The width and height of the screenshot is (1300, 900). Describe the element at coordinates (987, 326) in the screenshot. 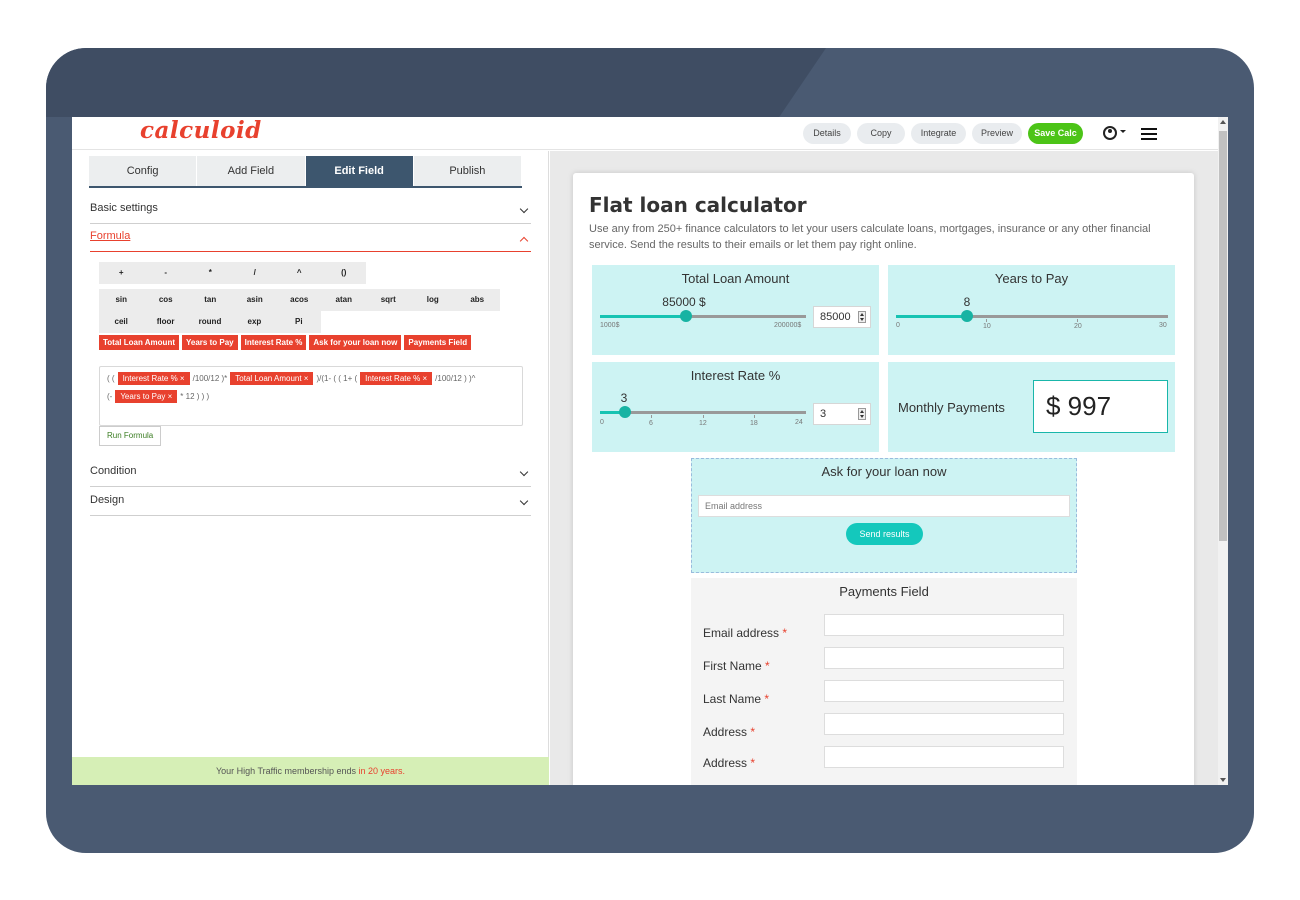

I see `tick-label: 10` at that location.